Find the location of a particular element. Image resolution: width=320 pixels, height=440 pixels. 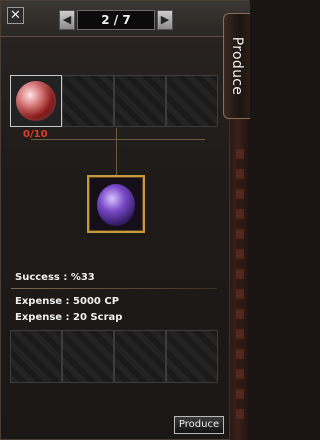

red-gem-icon is located at coordinates (36, 101).